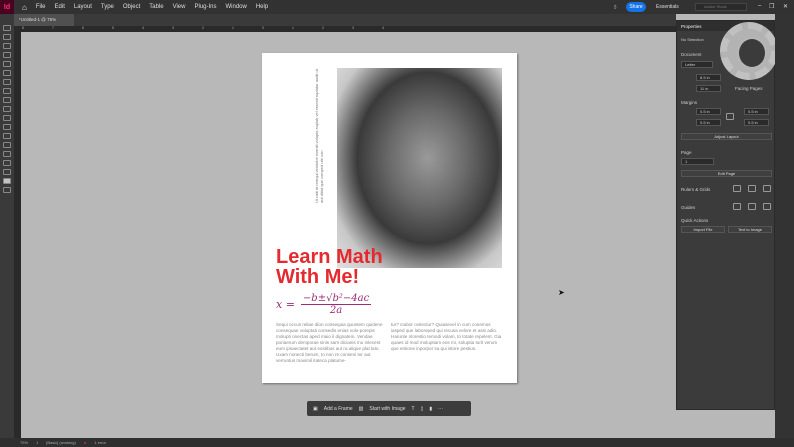 The image size is (794, 447). I want to click on rulers-icon, so click(737, 188).